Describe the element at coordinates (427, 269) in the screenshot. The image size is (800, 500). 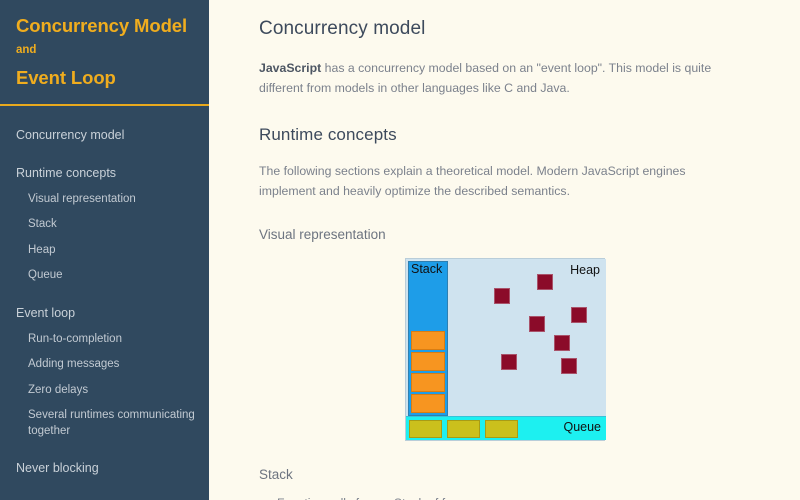
I see `stack-label: Stack` at that location.